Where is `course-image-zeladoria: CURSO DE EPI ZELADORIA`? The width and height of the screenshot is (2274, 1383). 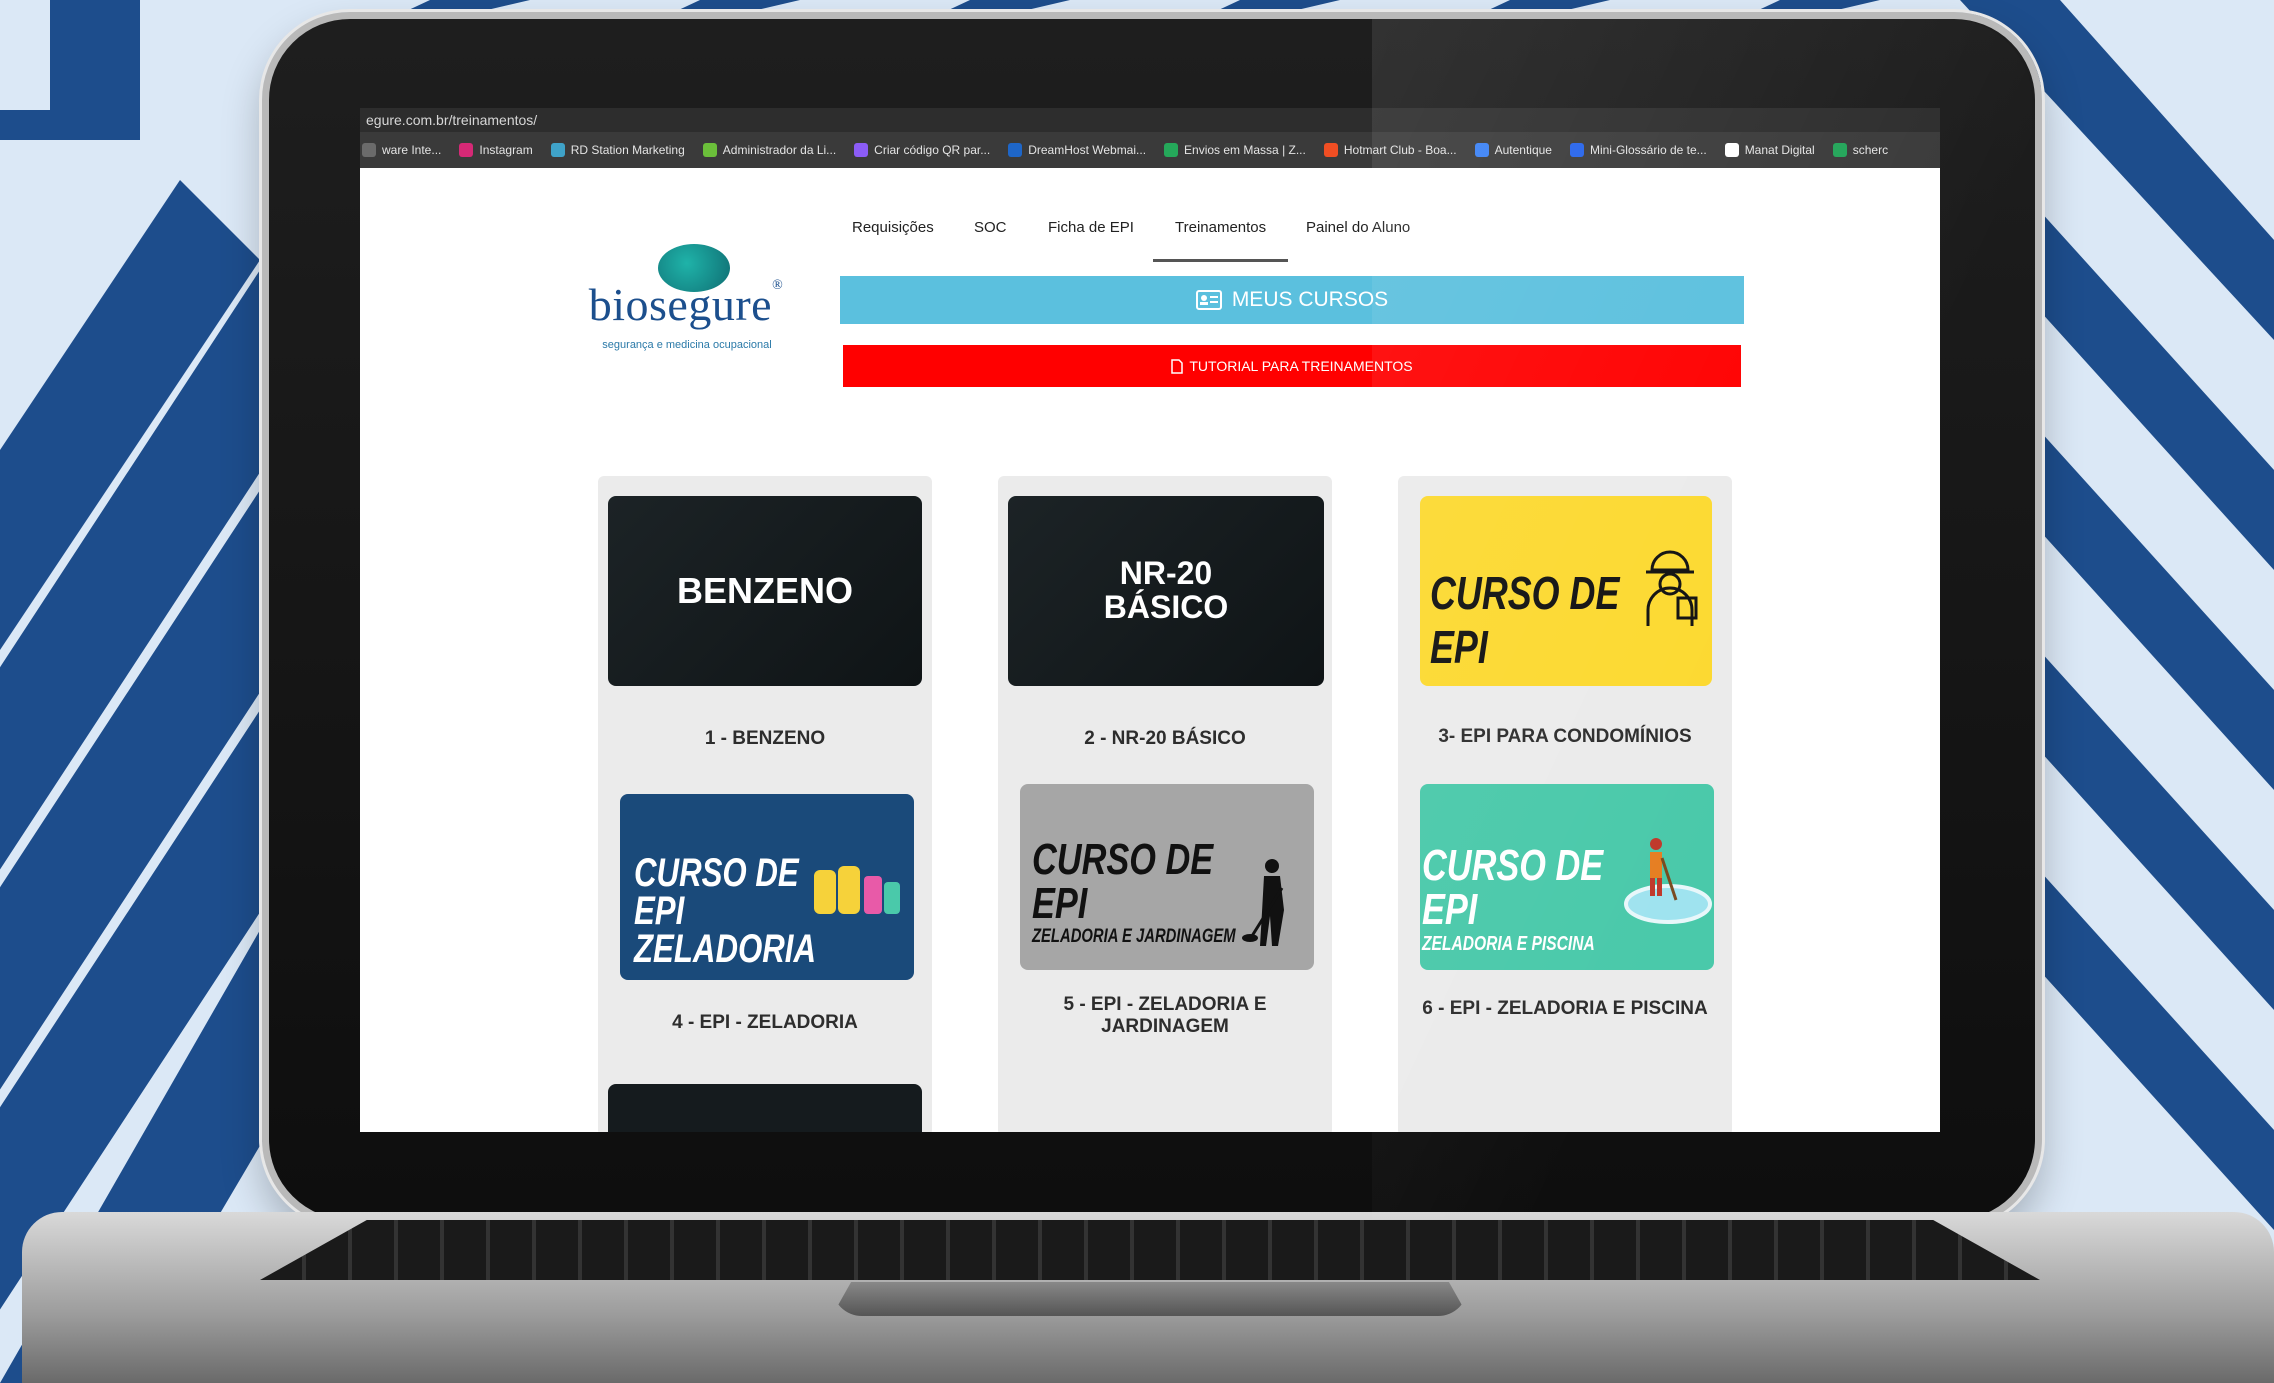
course-image-zeladoria: CURSO DE EPI ZELADORIA is located at coordinates (767, 887).